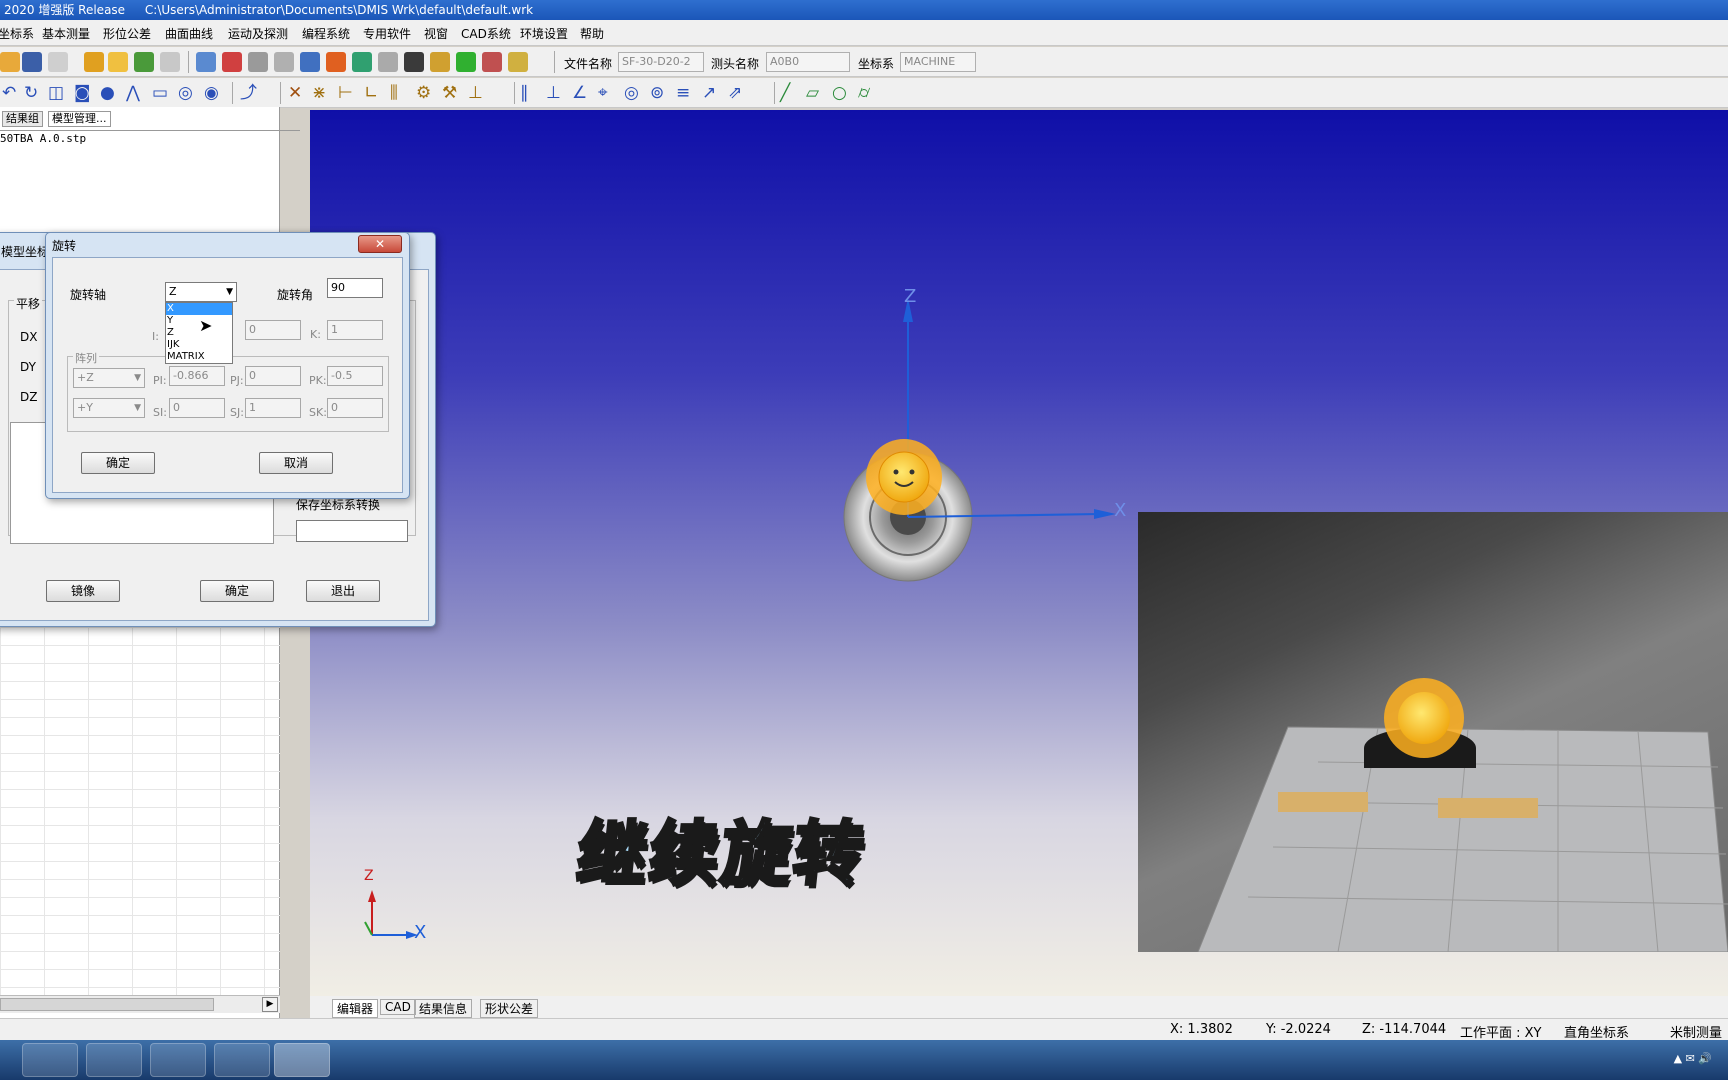 This screenshot has width=1728, height=1080. Describe the element at coordinates (388, 62) in the screenshot. I see `wand-icon` at that location.